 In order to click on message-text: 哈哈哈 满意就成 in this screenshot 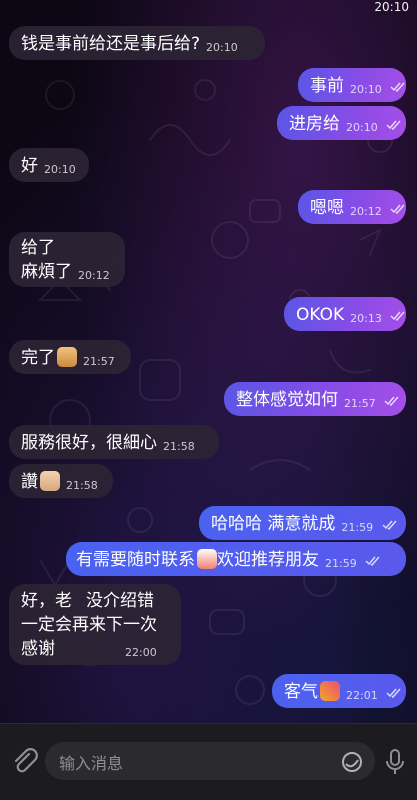, I will do `click(273, 524)`.